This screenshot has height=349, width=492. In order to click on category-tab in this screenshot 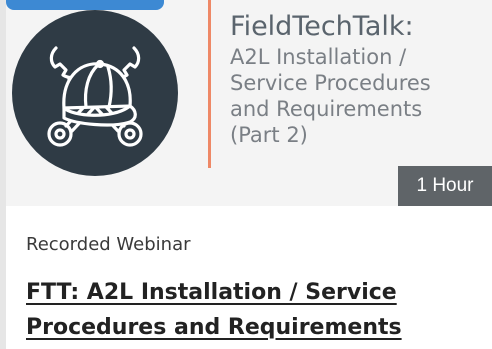, I will do `click(85, 5)`.